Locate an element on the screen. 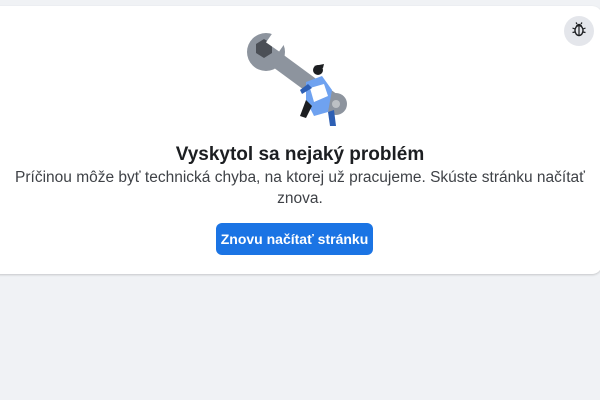 The image size is (600, 400). reload-page-button: Znovu načítať stránku is located at coordinates (294, 239).